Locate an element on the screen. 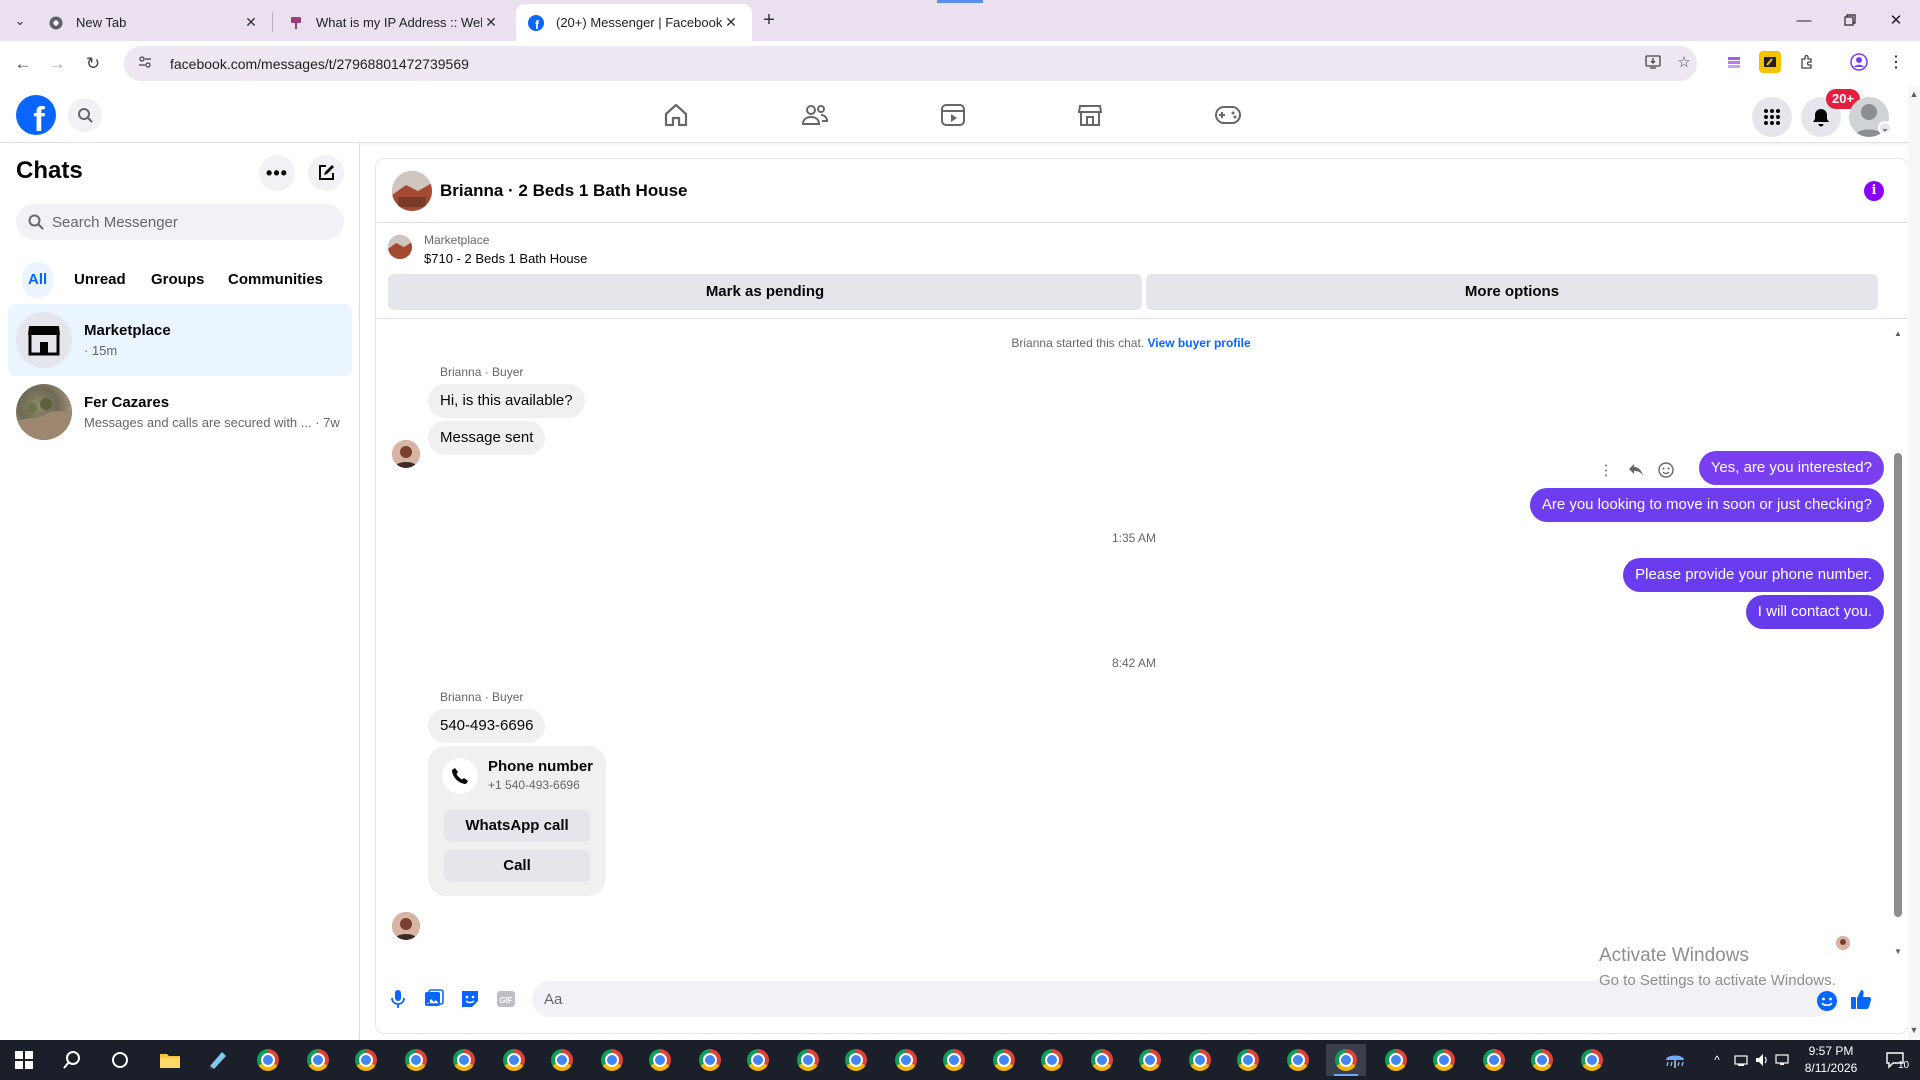 The height and width of the screenshot is (1080, 1920). emoji-icon is located at coordinates (1827, 1001).